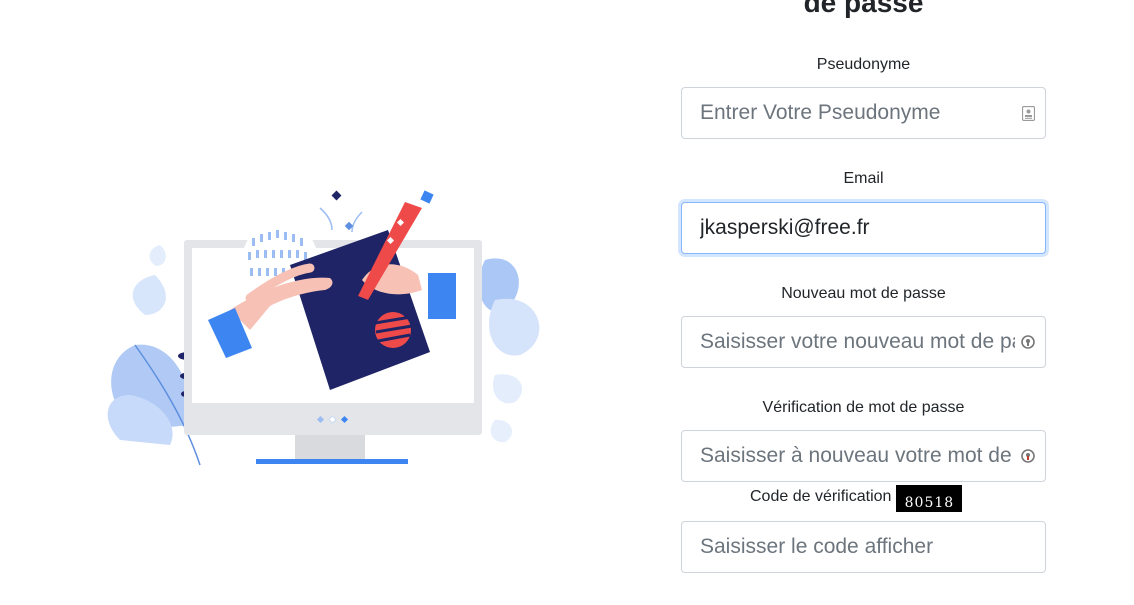  What do you see at coordinates (863, 64) in the screenshot?
I see `pseudonyme-label: Pseudonyme` at bounding box center [863, 64].